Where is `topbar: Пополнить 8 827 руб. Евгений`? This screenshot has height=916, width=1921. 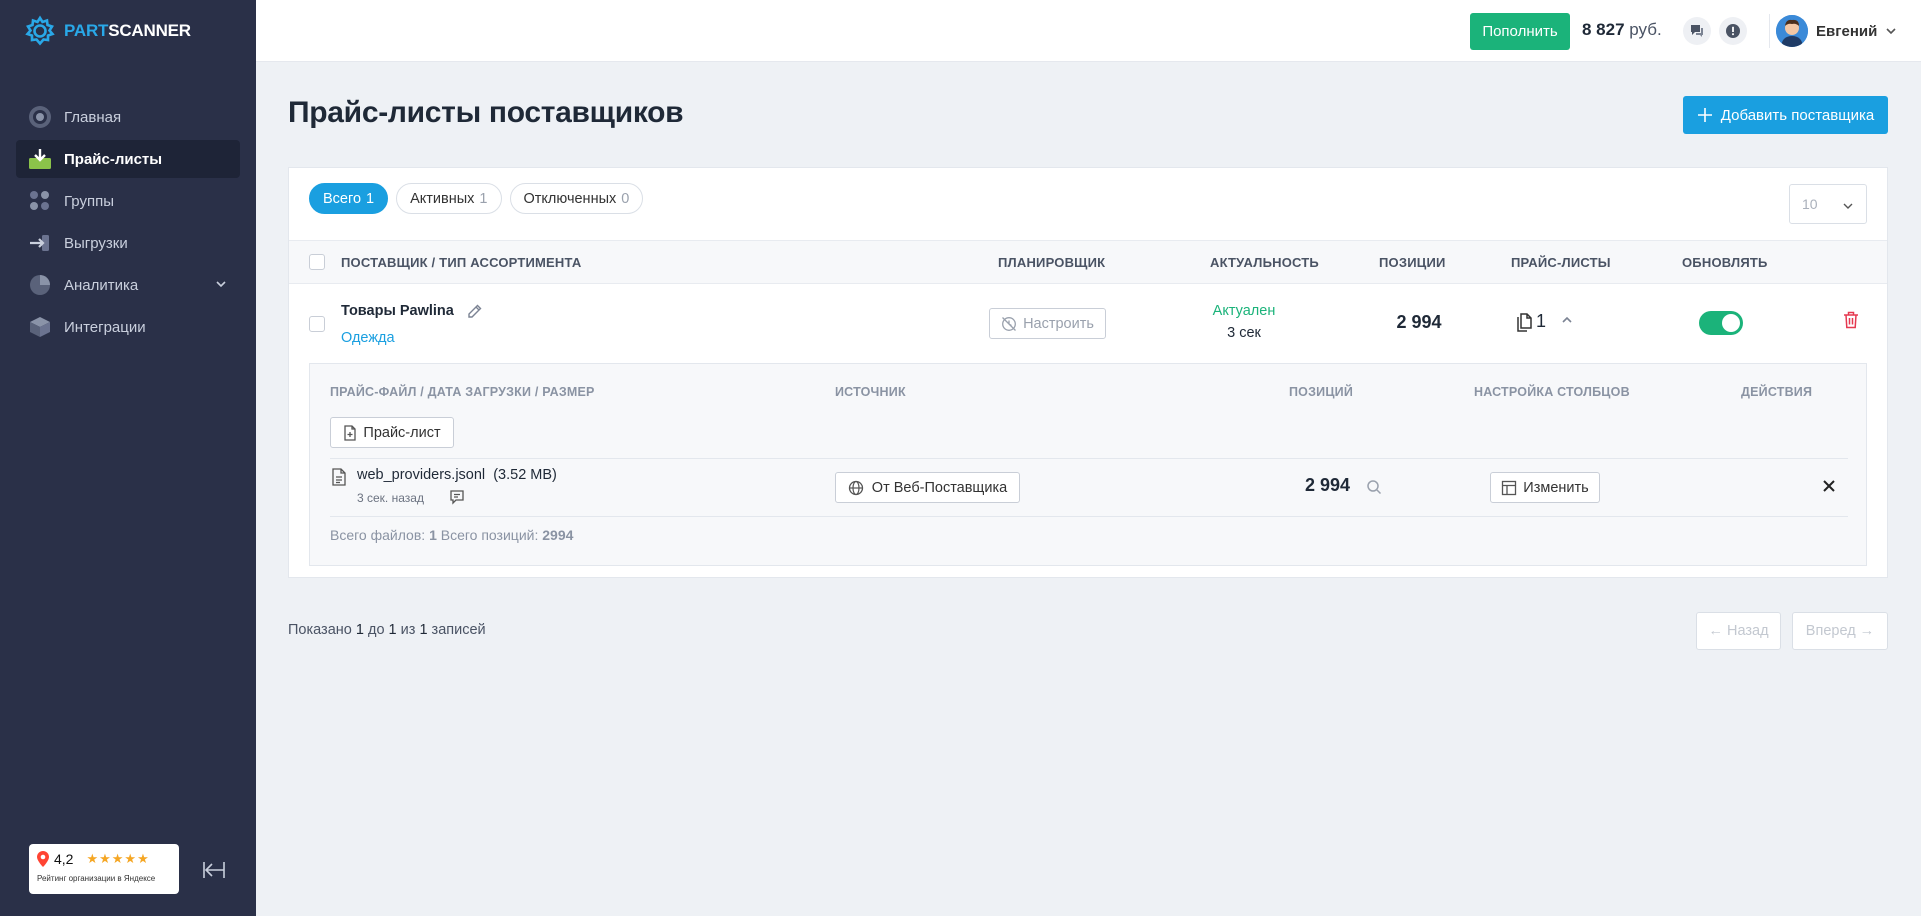
topbar: Пополнить 8 827 руб. Евгений is located at coordinates (1088, 31).